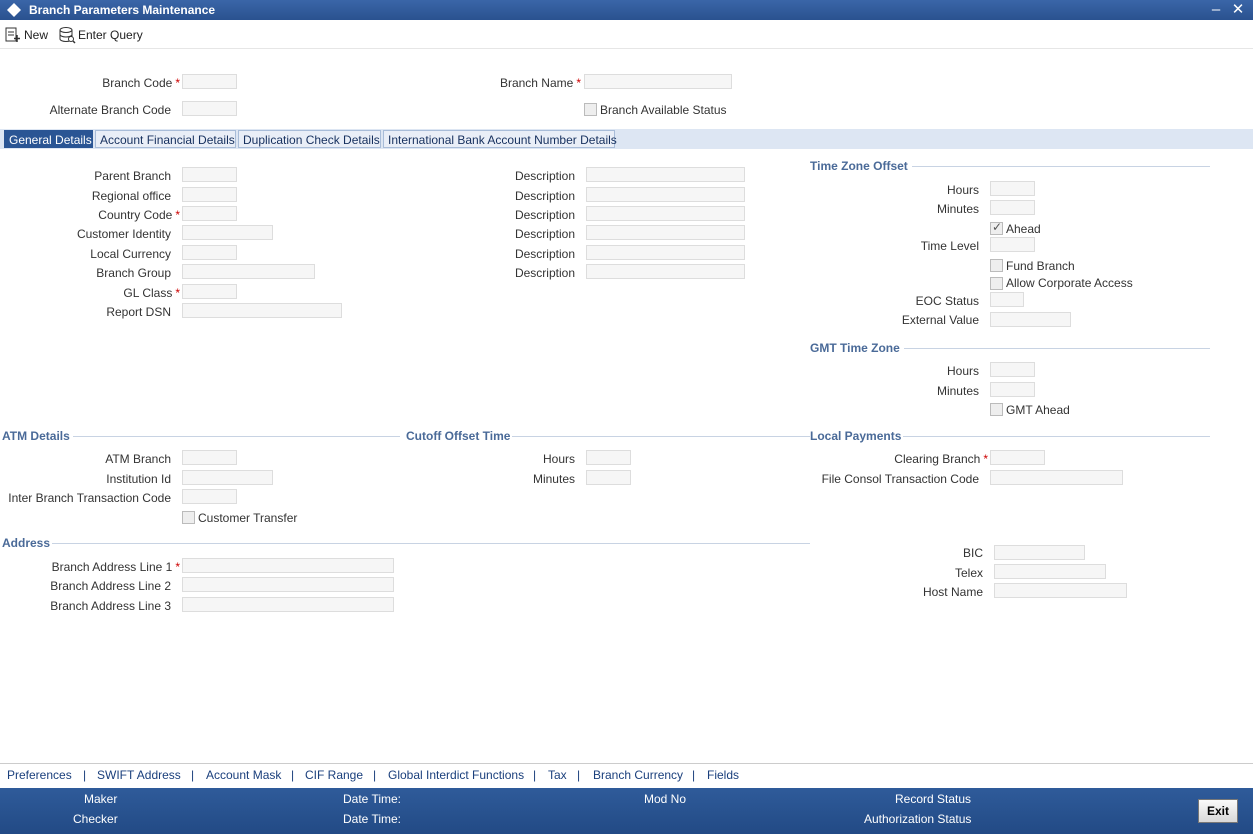 The width and height of the screenshot is (1253, 834). I want to click on tab-account-financial-details: Account Financial Details, so click(165, 139).